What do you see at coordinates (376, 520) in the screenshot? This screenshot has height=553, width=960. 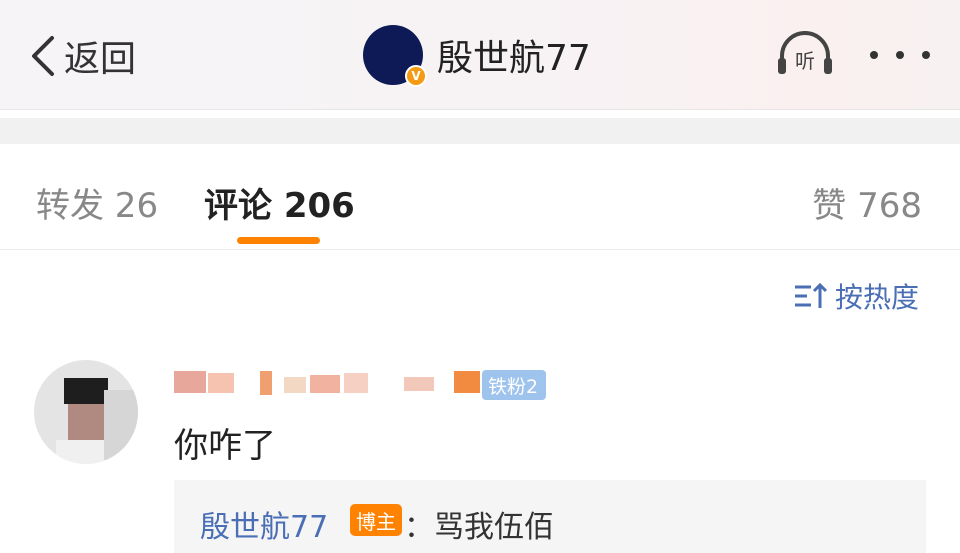 I see `blogger-badge: 博主` at bounding box center [376, 520].